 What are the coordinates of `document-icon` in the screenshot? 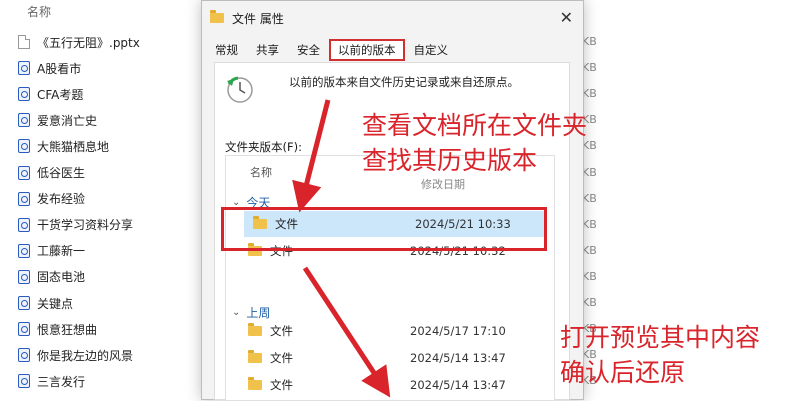 It's located at (24, 42).